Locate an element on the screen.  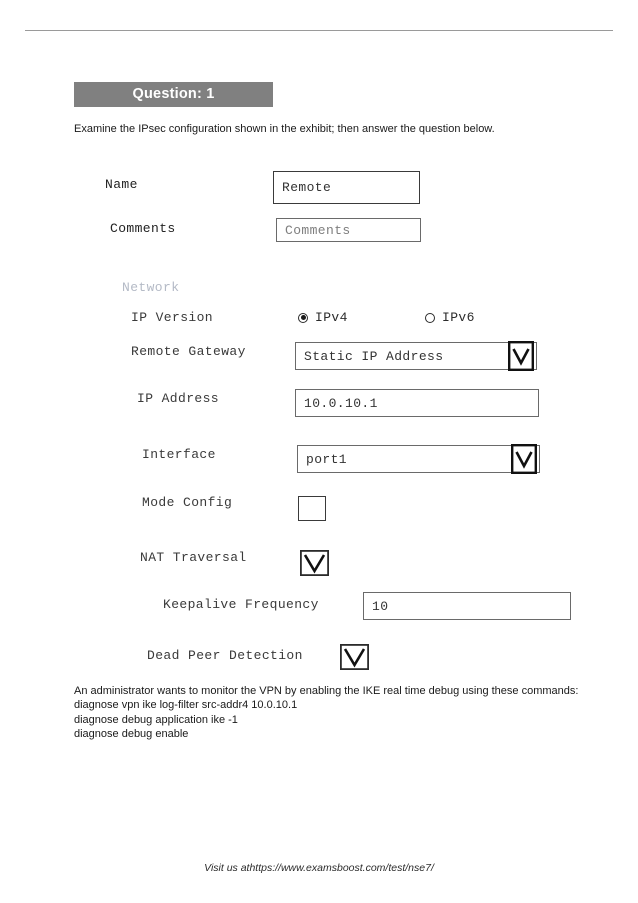
ip-address-label: IP Address is located at coordinates (178, 398).